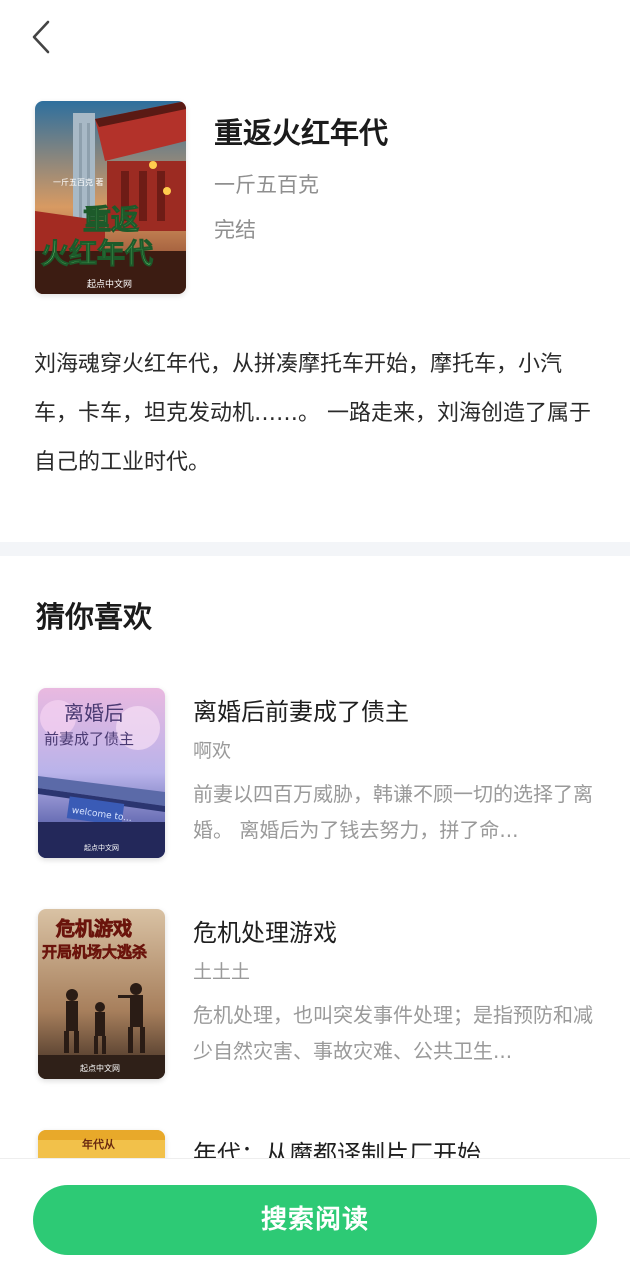  What do you see at coordinates (222, 972) in the screenshot?
I see `recommend-author: 土土土` at bounding box center [222, 972].